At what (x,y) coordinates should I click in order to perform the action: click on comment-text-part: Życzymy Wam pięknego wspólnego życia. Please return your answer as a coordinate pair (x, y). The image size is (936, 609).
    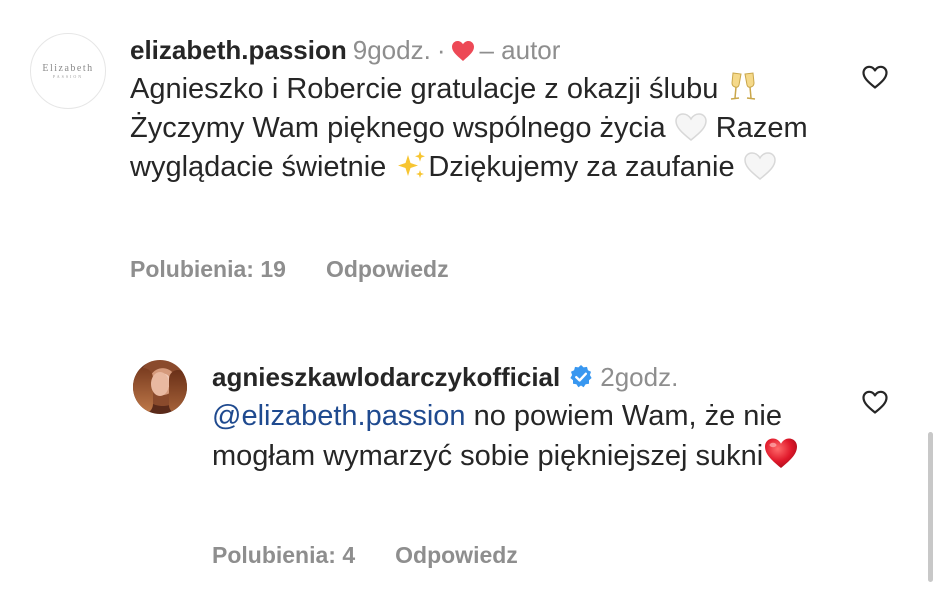
    Looking at the image, I should click on (402, 128).